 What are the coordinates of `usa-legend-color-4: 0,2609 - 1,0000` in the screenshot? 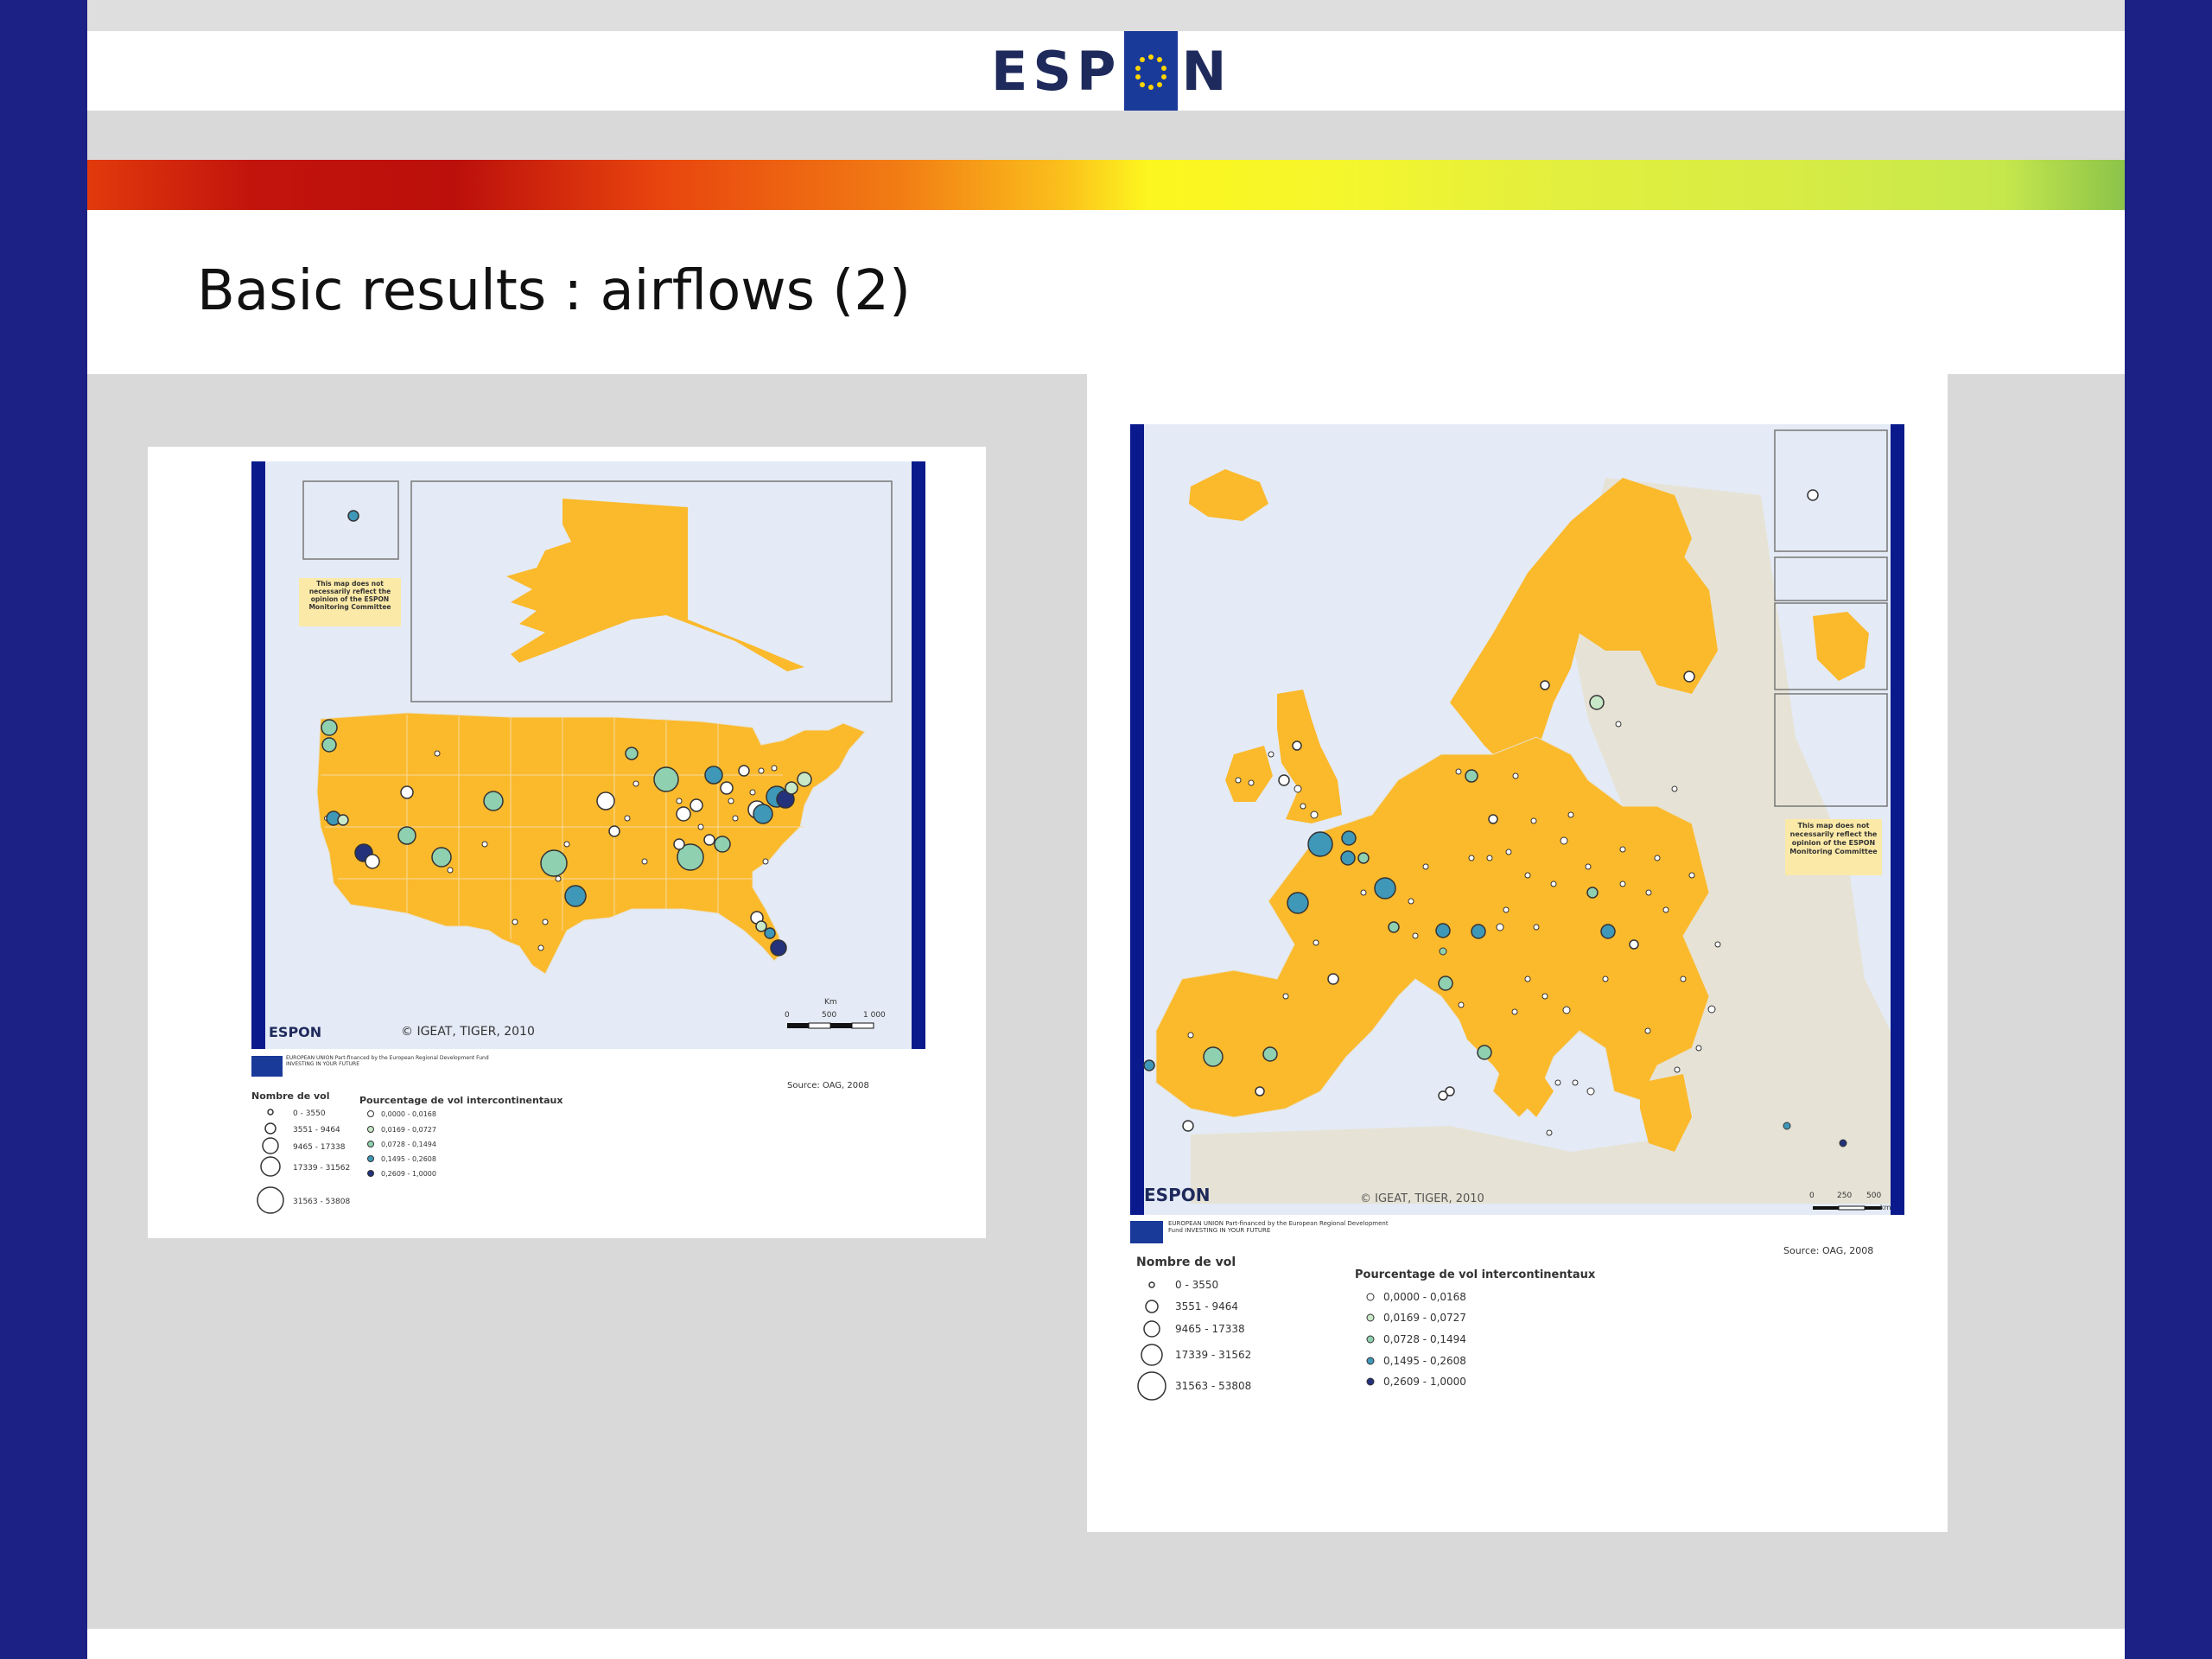 It's located at (408, 1174).